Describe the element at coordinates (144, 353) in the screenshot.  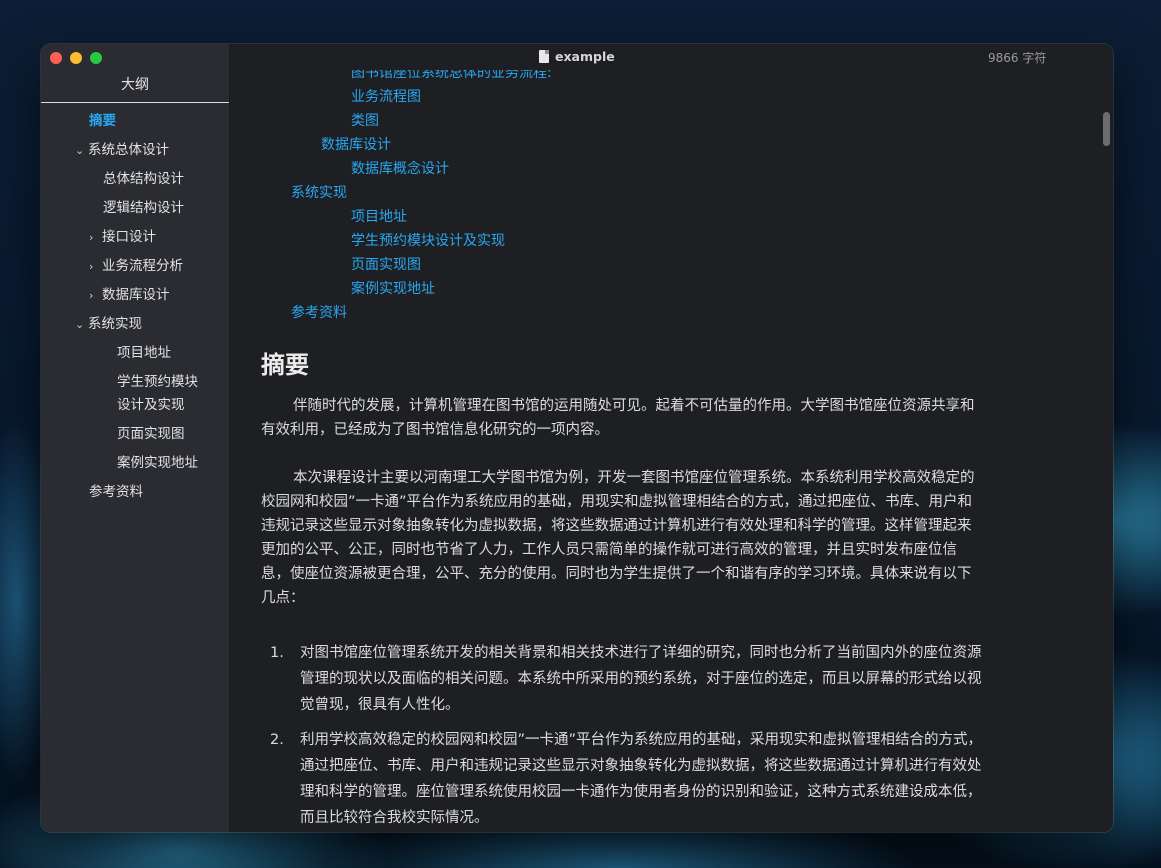
I see `outline-item-project-address: 项目地址` at that location.